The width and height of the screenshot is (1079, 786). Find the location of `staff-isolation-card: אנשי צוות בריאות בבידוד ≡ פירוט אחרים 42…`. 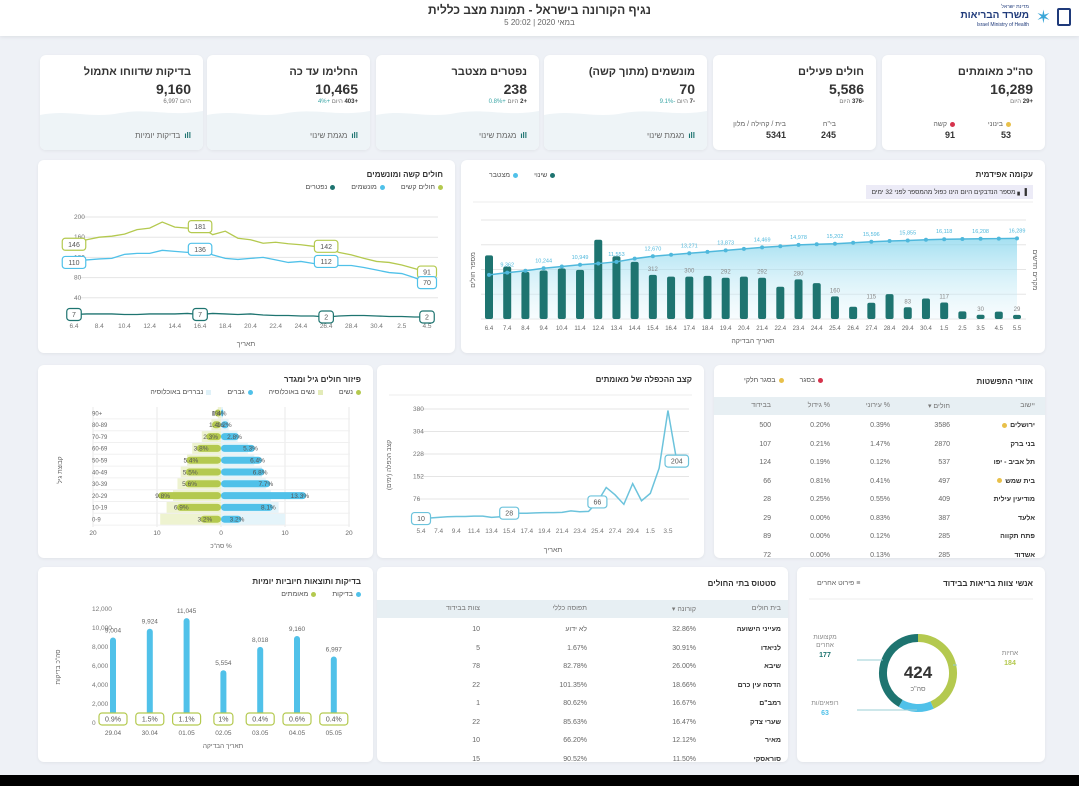

staff-isolation-card: אנשי צוות בריאות בבידוד ≡ פירוט אחרים 42… is located at coordinates (921, 664).